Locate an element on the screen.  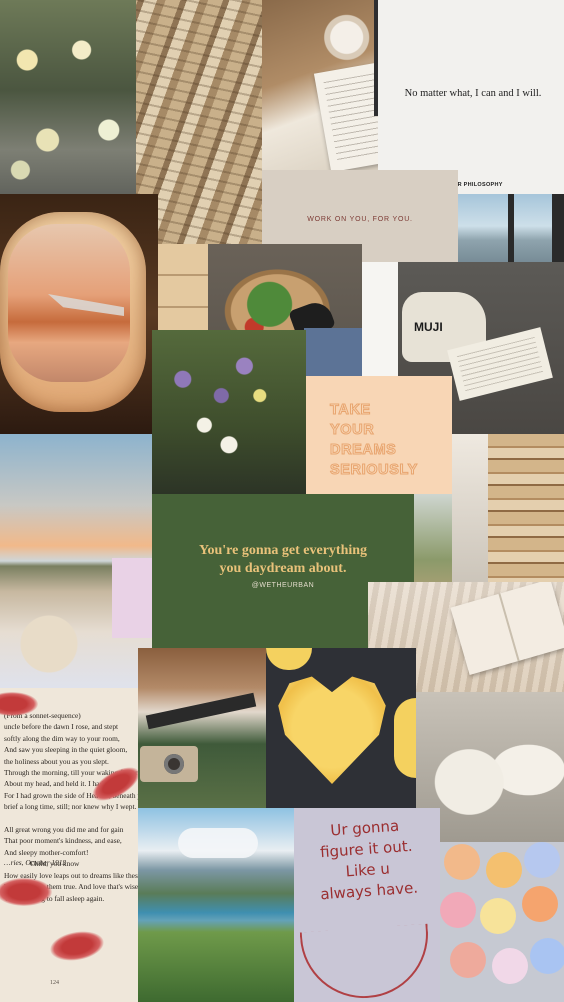
bag-label: MUJI is located at coordinates (428, 327).